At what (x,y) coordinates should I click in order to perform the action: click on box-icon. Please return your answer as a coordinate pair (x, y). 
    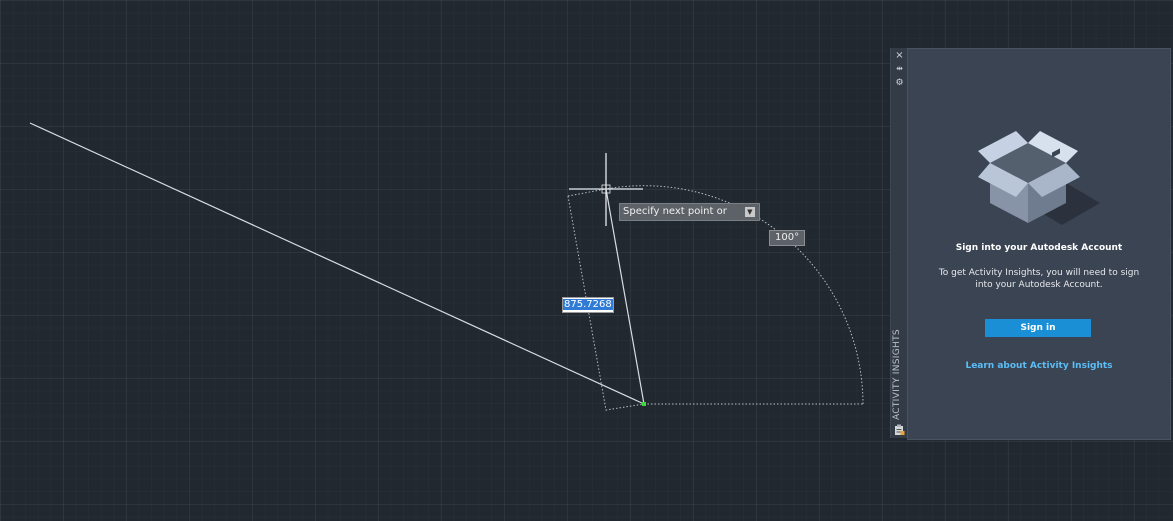
    Looking at the image, I should click on (1039, 178).